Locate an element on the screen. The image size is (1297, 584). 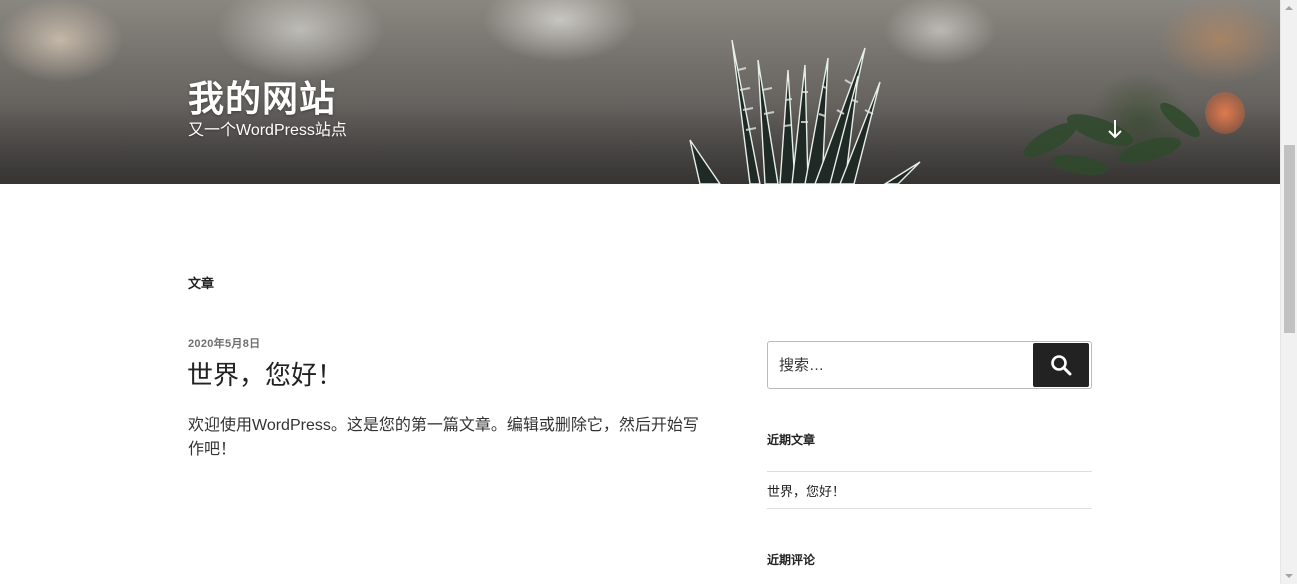
recent-posts-title: 近期文章 is located at coordinates (791, 440).